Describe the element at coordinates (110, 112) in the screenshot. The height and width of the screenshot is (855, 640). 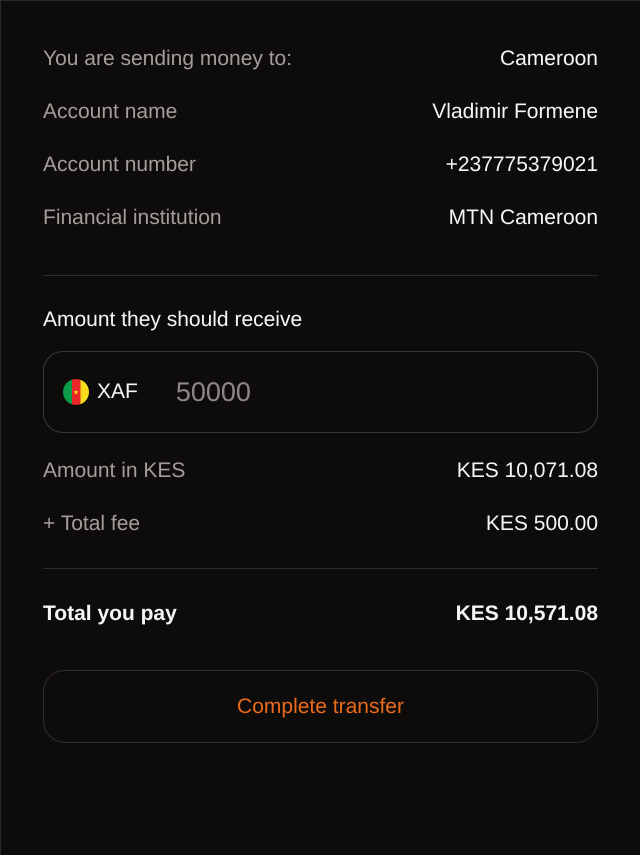
I see `row-label: Account name` at that location.